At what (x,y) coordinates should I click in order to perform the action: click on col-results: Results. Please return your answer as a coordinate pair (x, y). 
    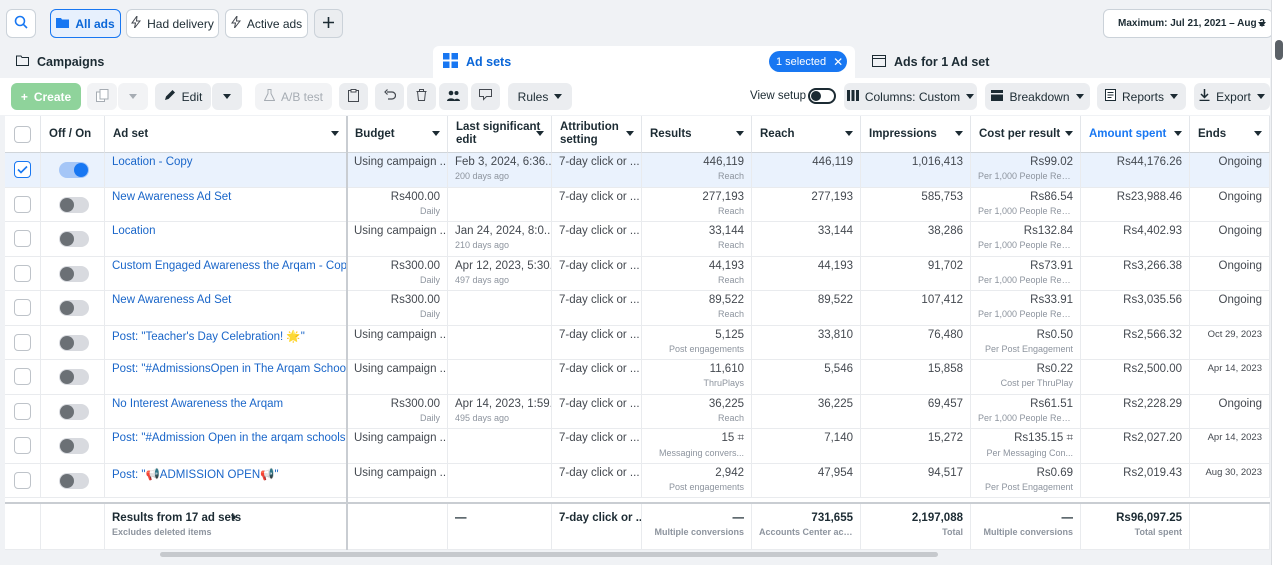
    Looking at the image, I should click on (697, 134).